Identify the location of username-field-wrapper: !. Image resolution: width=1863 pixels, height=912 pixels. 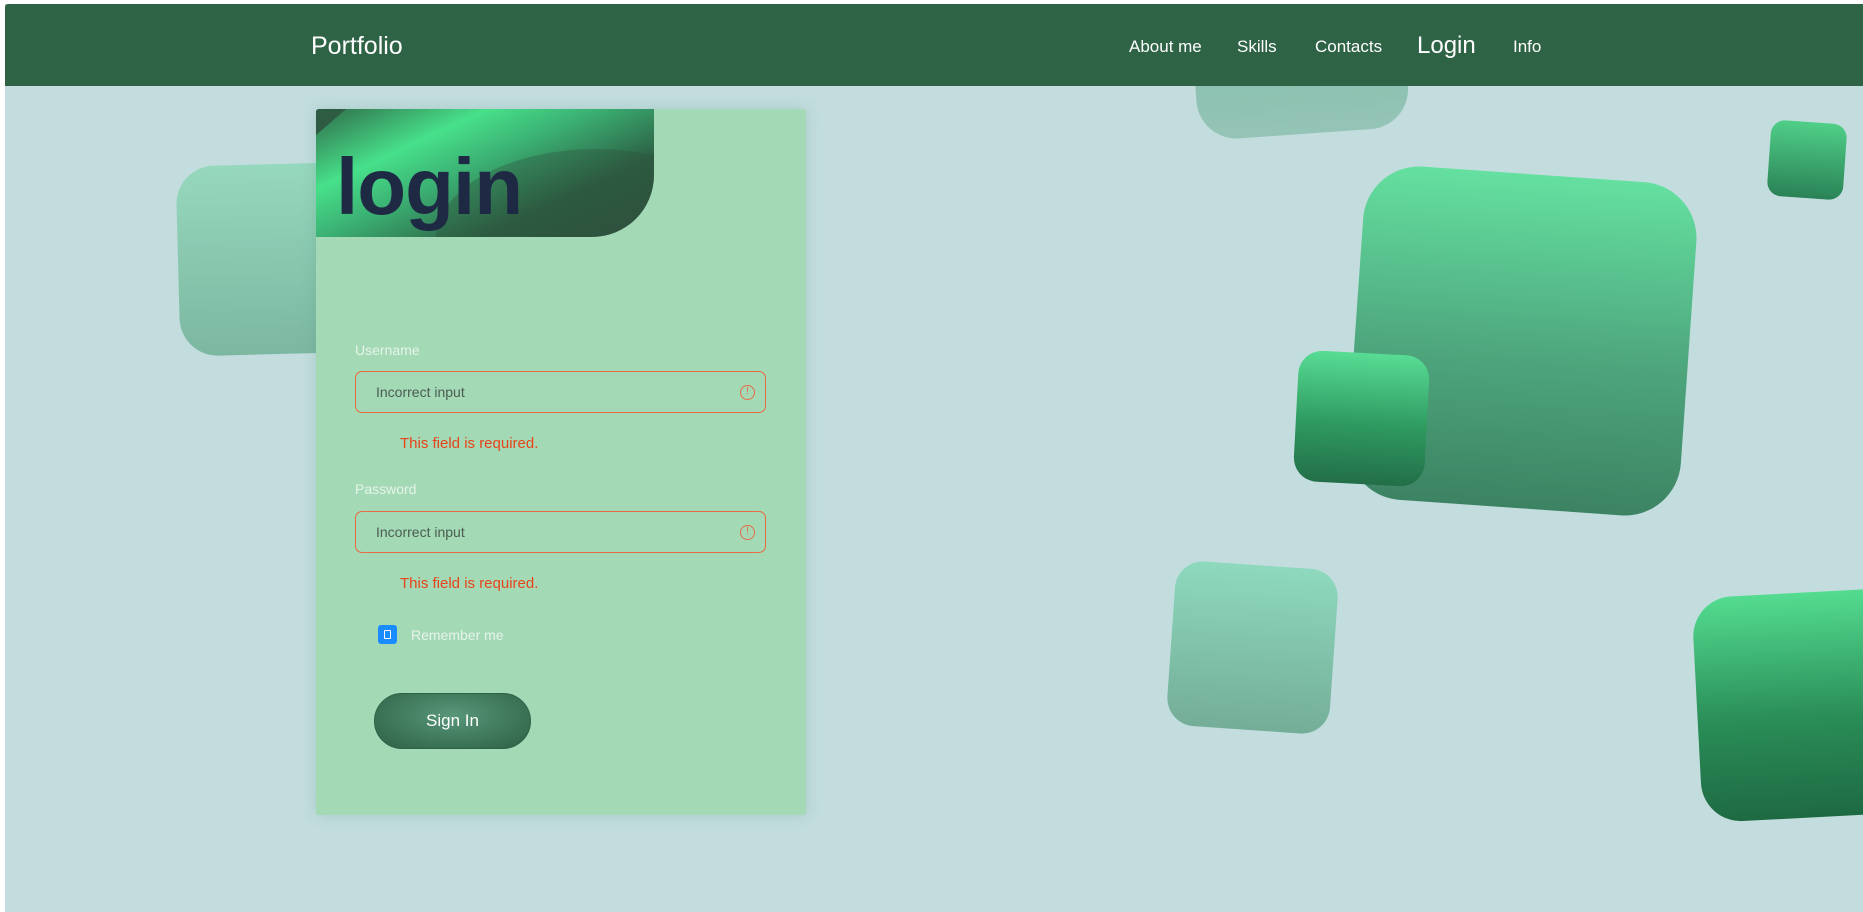
(560, 392).